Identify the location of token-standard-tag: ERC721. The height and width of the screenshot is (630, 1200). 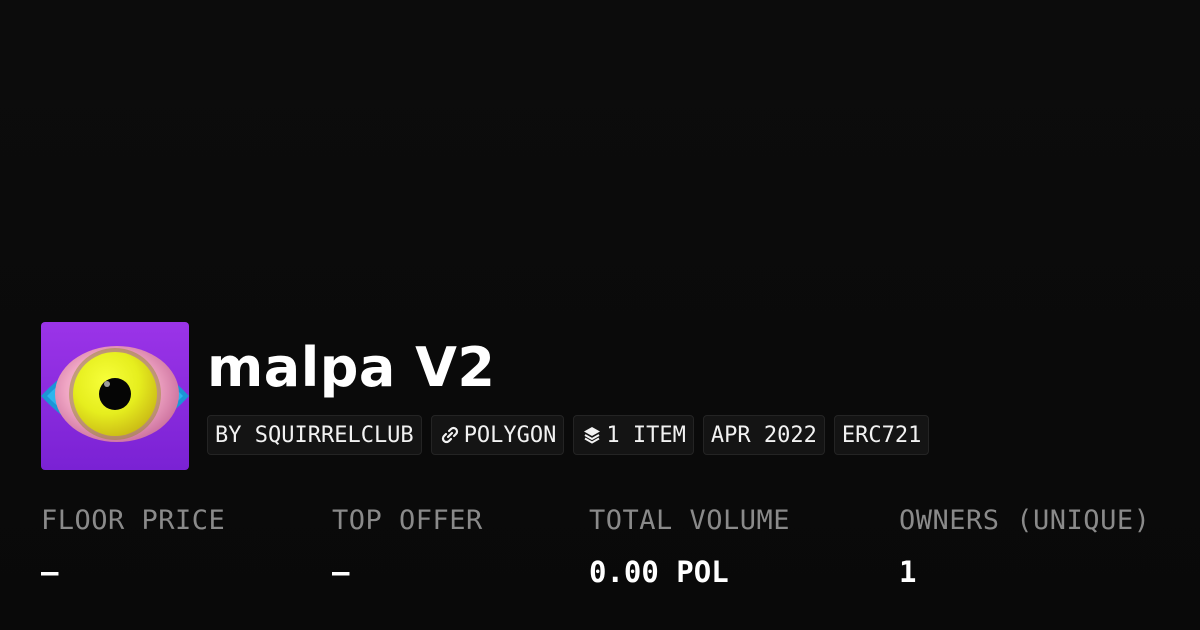
(881, 435).